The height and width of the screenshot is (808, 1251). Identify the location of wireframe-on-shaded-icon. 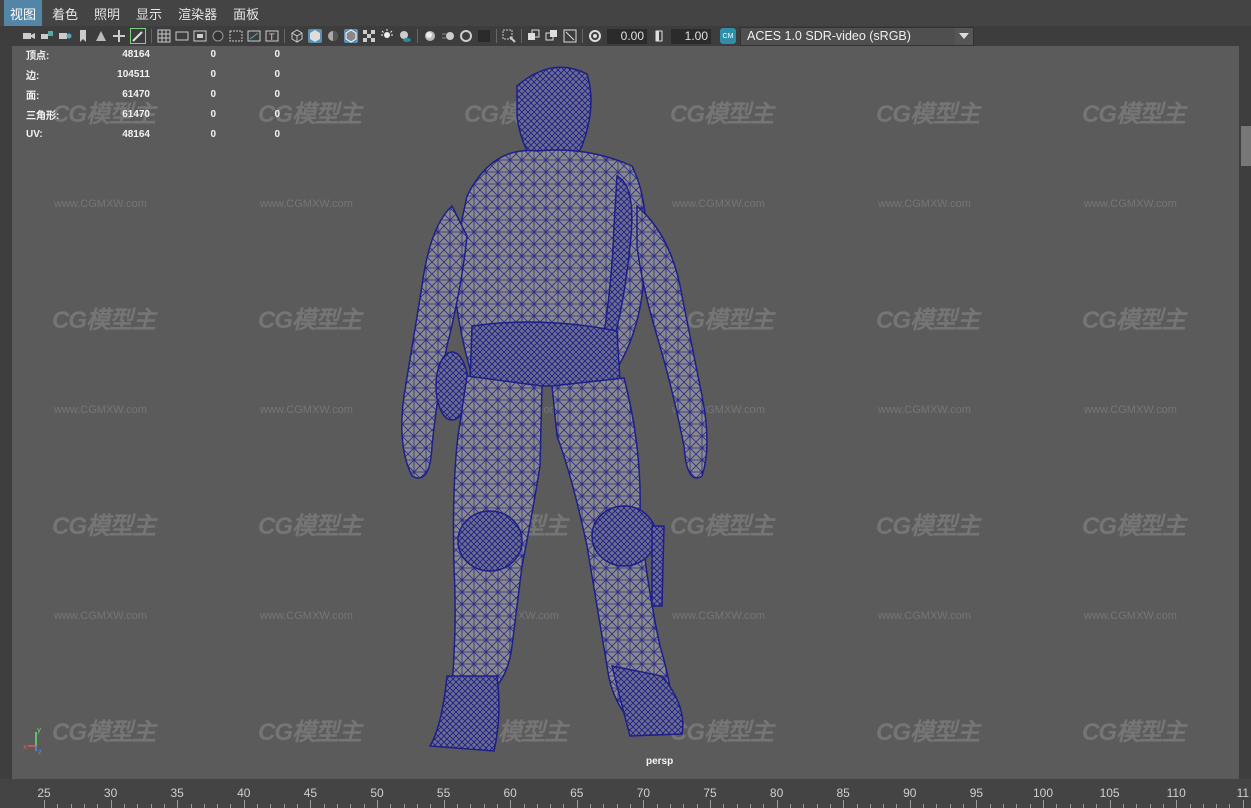
(351, 36).